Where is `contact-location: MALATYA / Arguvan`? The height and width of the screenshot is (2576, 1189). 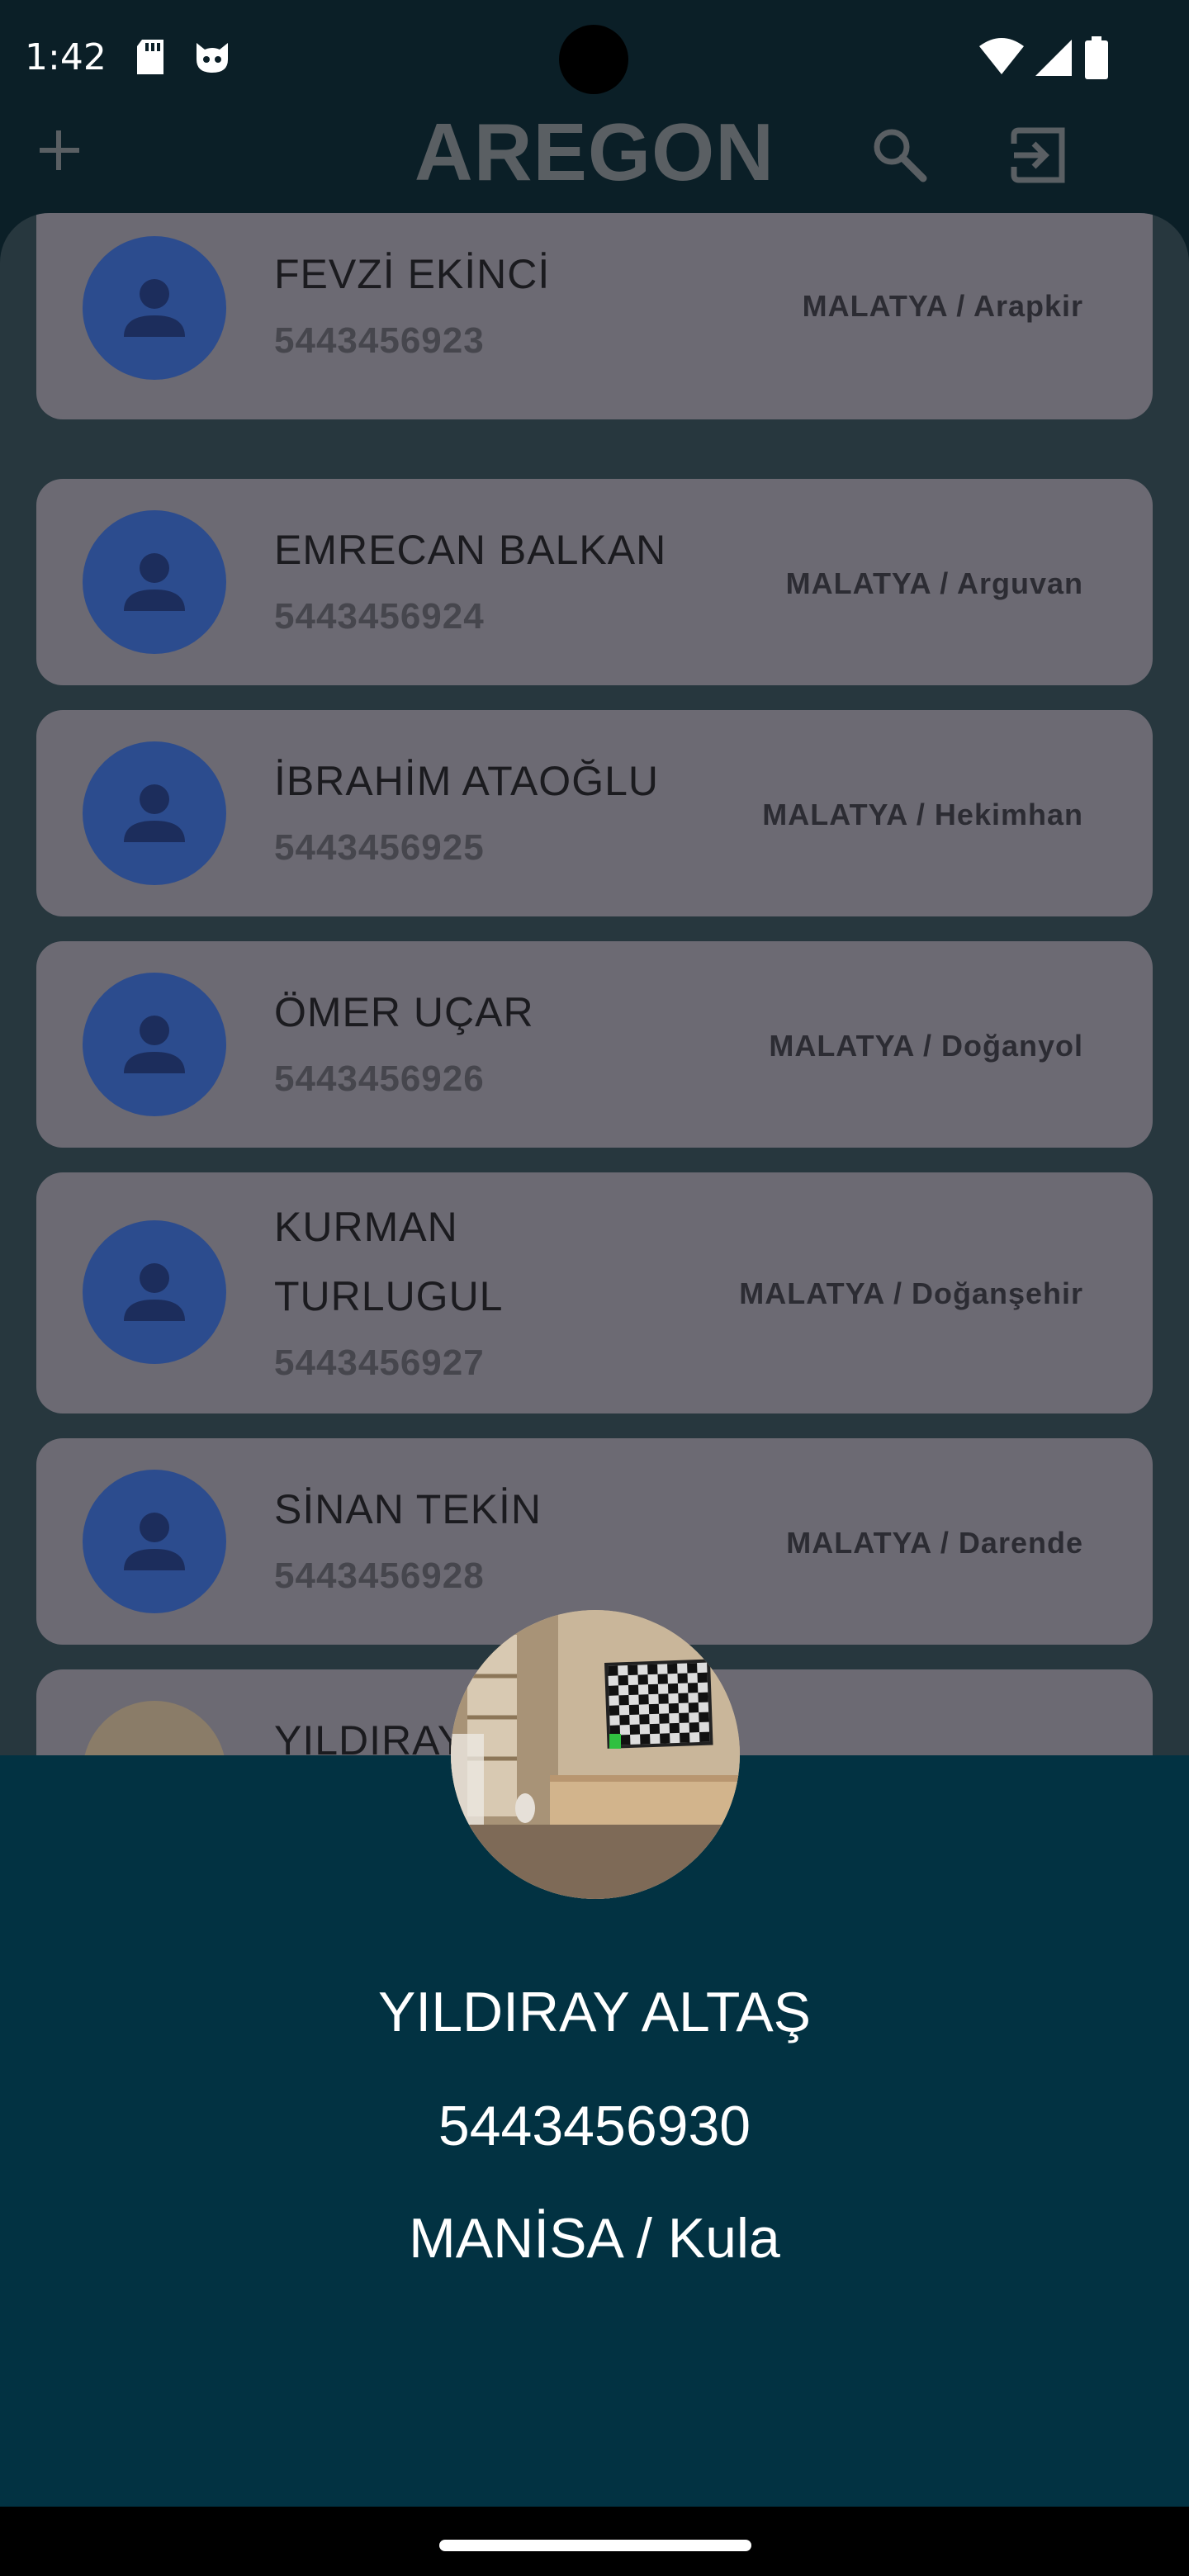 contact-location: MALATYA / Arguvan is located at coordinates (934, 583).